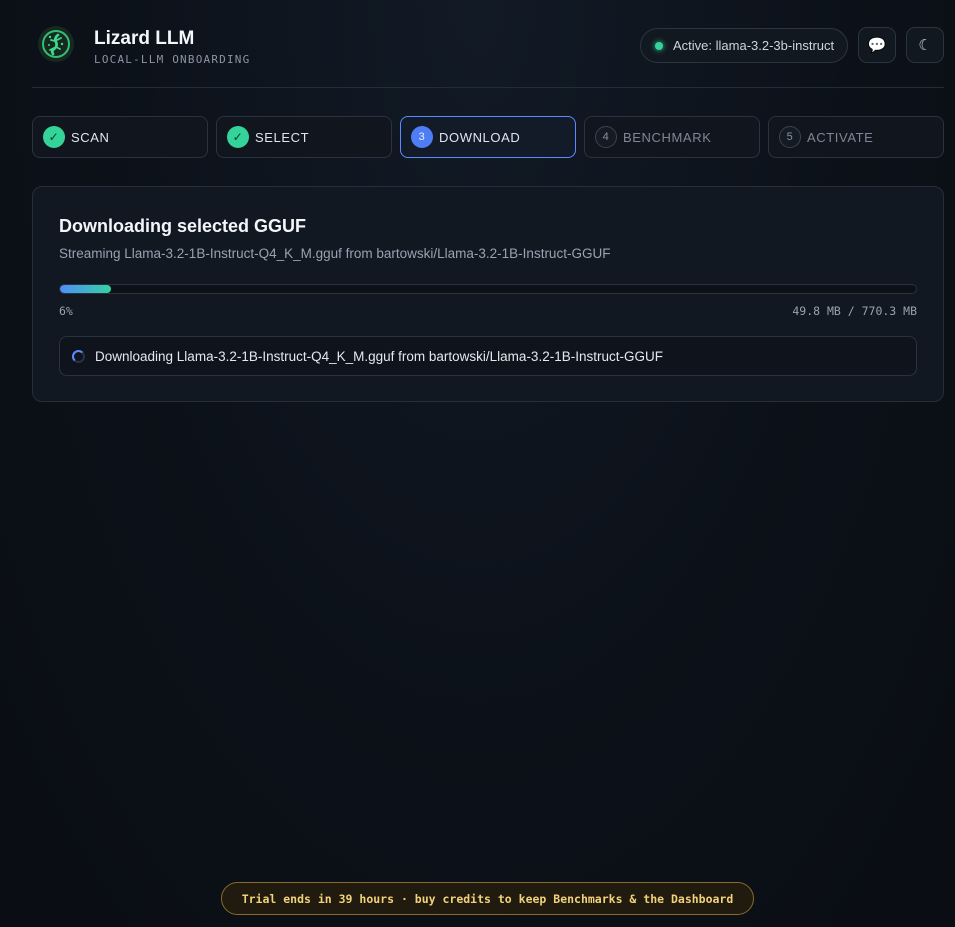 The width and height of the screenshot is (955, 927). Describe the element at coordinates (422, 137) in the screenshot. I see `step-number: 3` at that location.